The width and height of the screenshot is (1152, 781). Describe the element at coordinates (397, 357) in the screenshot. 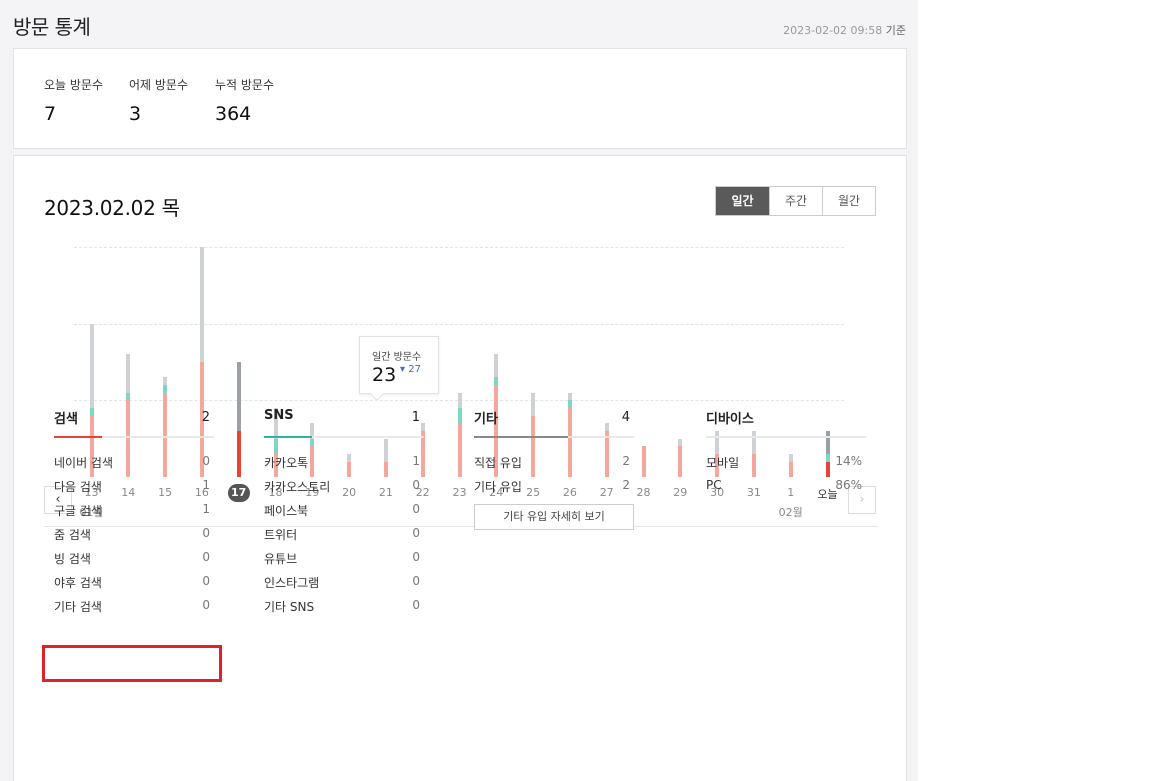

I see `tooltip-label: 일간 방문수` at that location.